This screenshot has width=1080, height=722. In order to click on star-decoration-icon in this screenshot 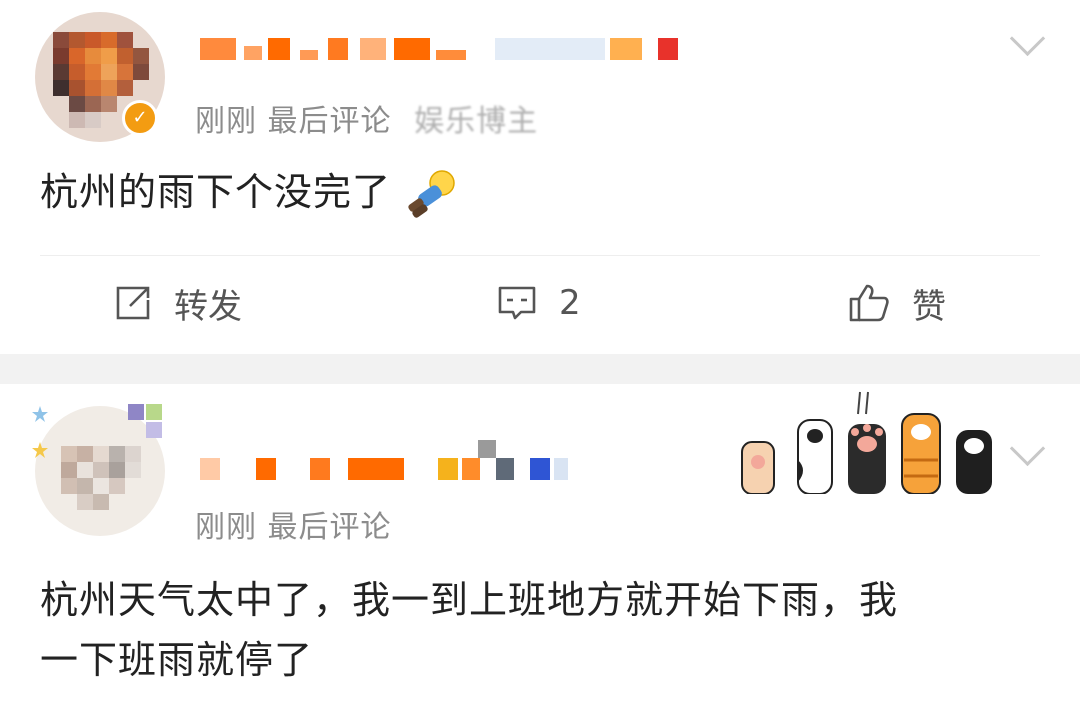, I will do `click(40, 432)`.